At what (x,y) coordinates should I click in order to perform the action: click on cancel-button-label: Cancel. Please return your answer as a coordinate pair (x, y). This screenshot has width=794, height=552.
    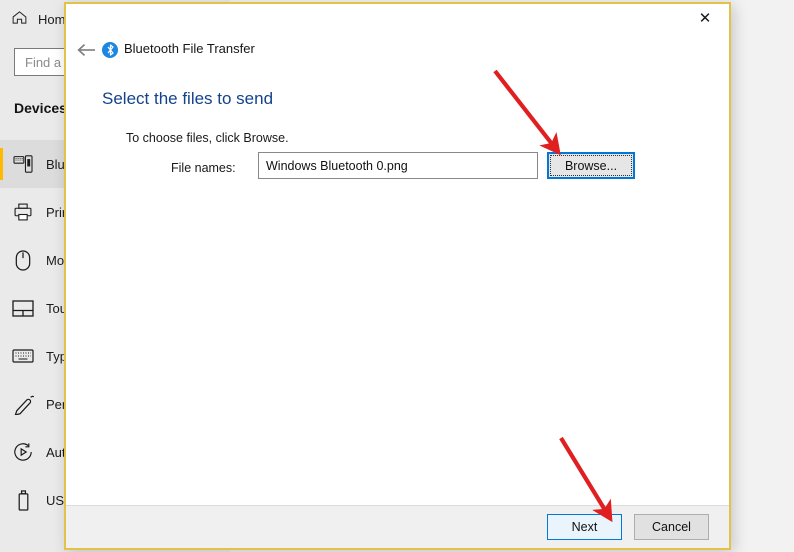
    Looking at the image, I should click on (671, 527).